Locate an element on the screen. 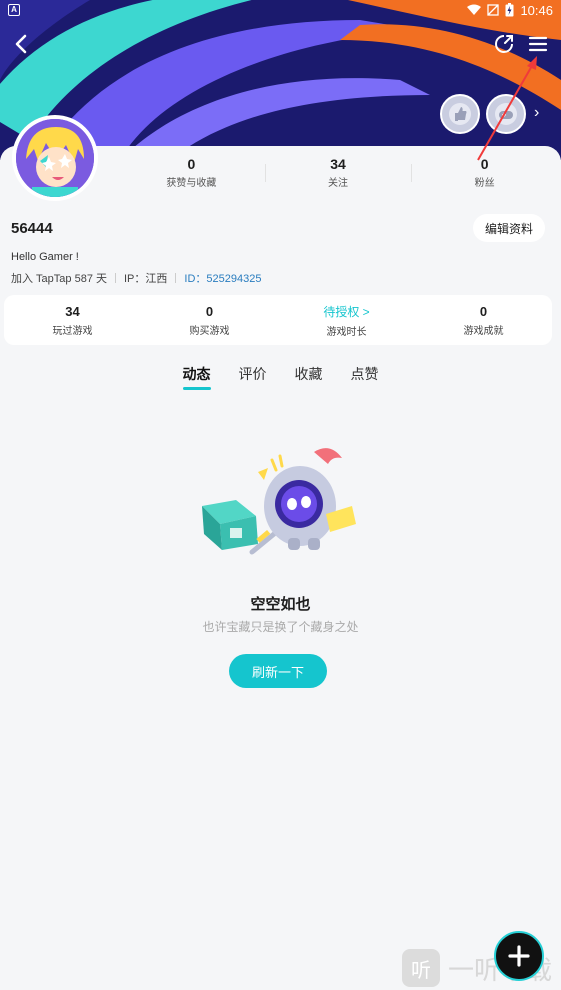 The width and height of the screenshot is (561, 990). chevron-left-icon is located at coordinates (21, 44).